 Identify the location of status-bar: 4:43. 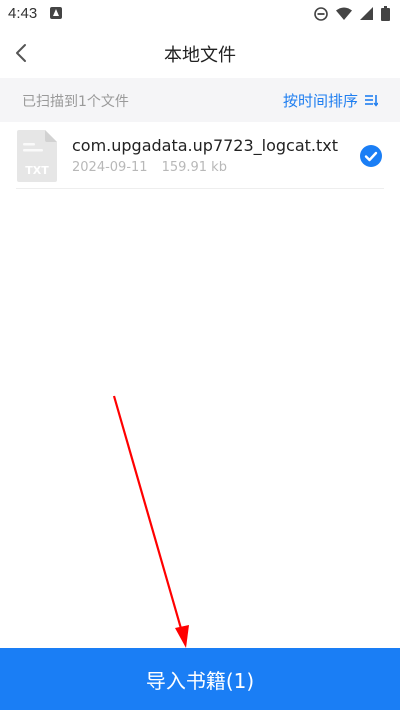
(200, 14).